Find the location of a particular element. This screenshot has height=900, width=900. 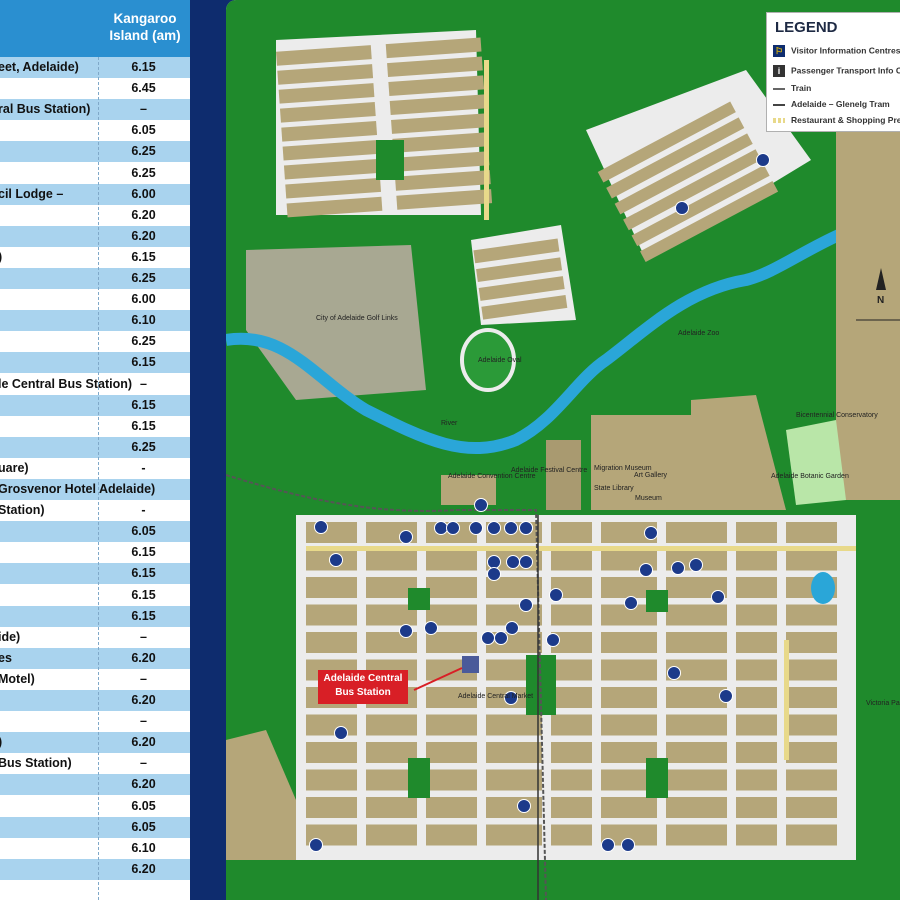

whitmore-square is located at coordinates (419, 778).